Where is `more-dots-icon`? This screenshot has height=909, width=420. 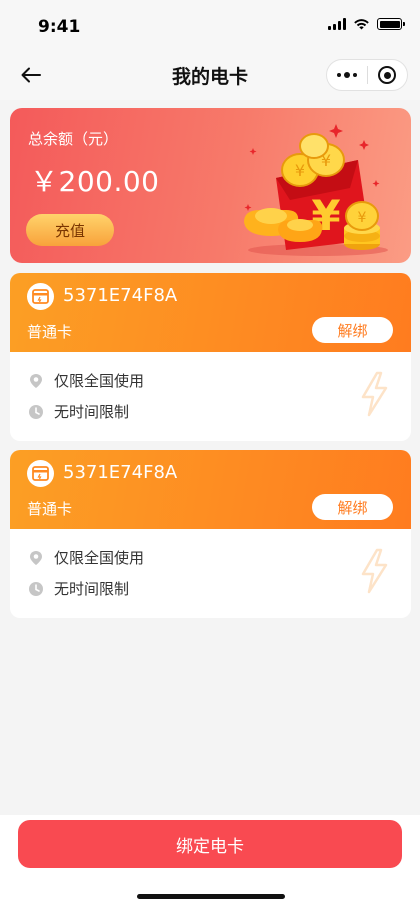
more-dots-icon is located at coordinates (338, 75).